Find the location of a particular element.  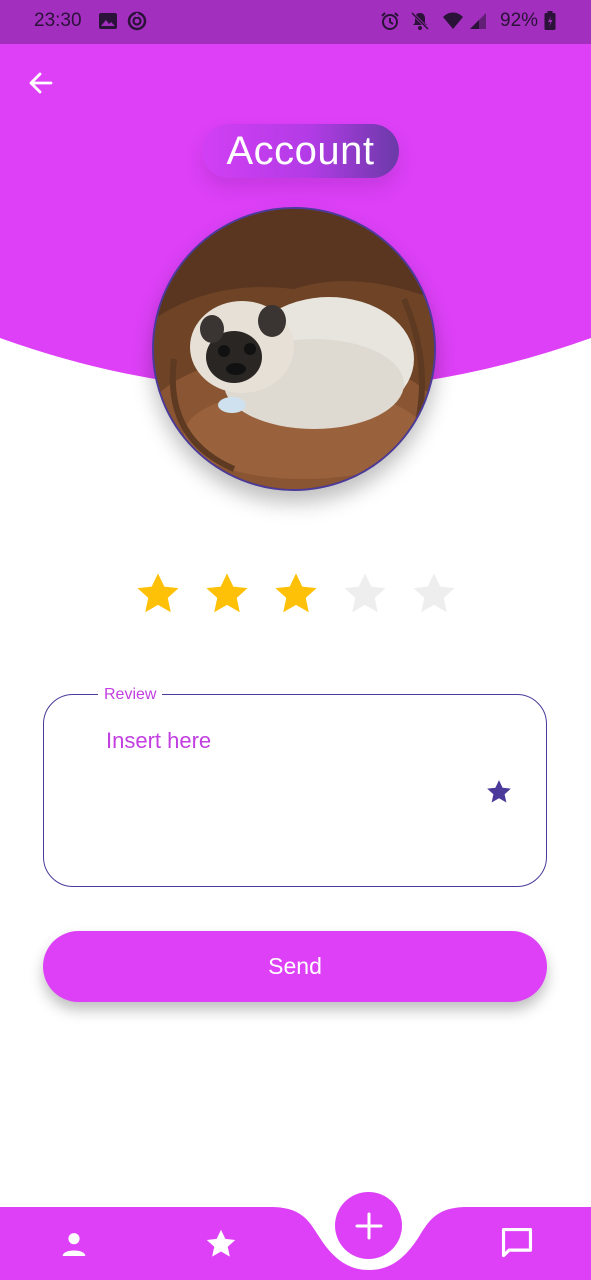

add-icon is located at coordinates (368, 1225).